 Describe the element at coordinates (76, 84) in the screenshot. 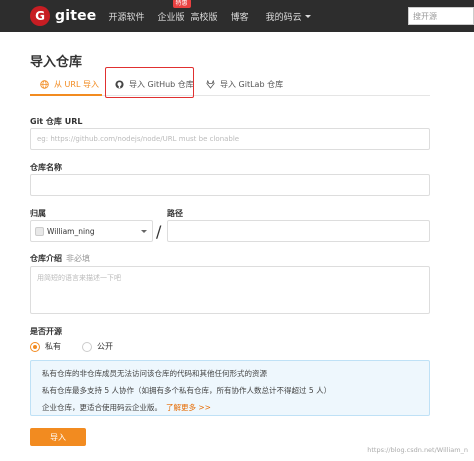

I see `tab-from-url-label: 从 URL 导入` at that location.